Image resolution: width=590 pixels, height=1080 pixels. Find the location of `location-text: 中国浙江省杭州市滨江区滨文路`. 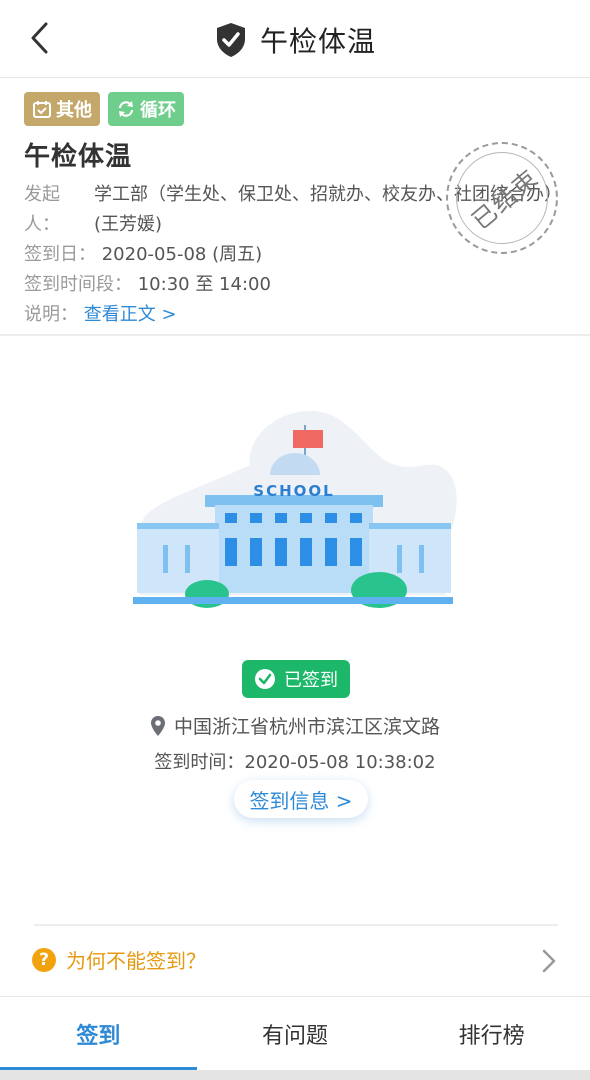

location-text: 中国浙江省杭州市滨江区滨文路 is located at coordinates (306, 727).